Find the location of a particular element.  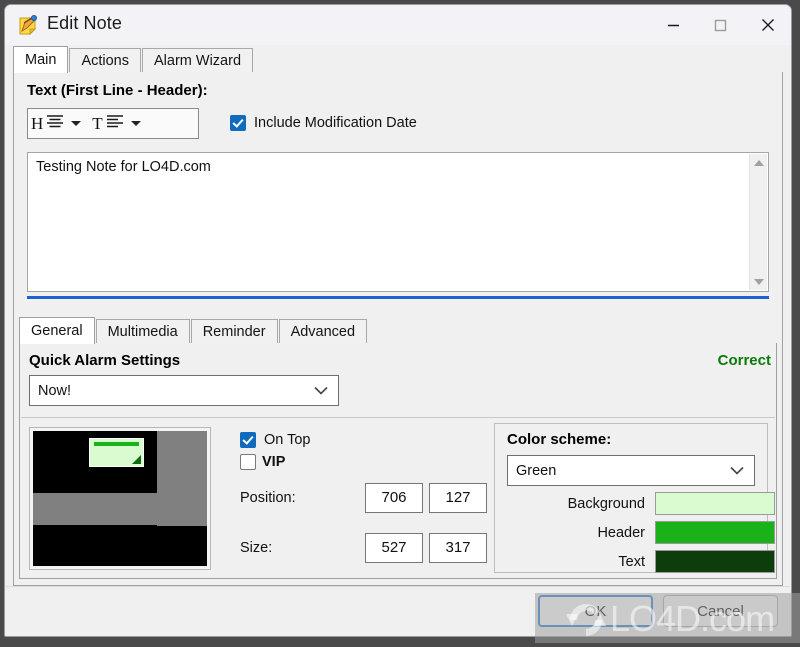

ok-button: OK is located at coordinates (595, 611).